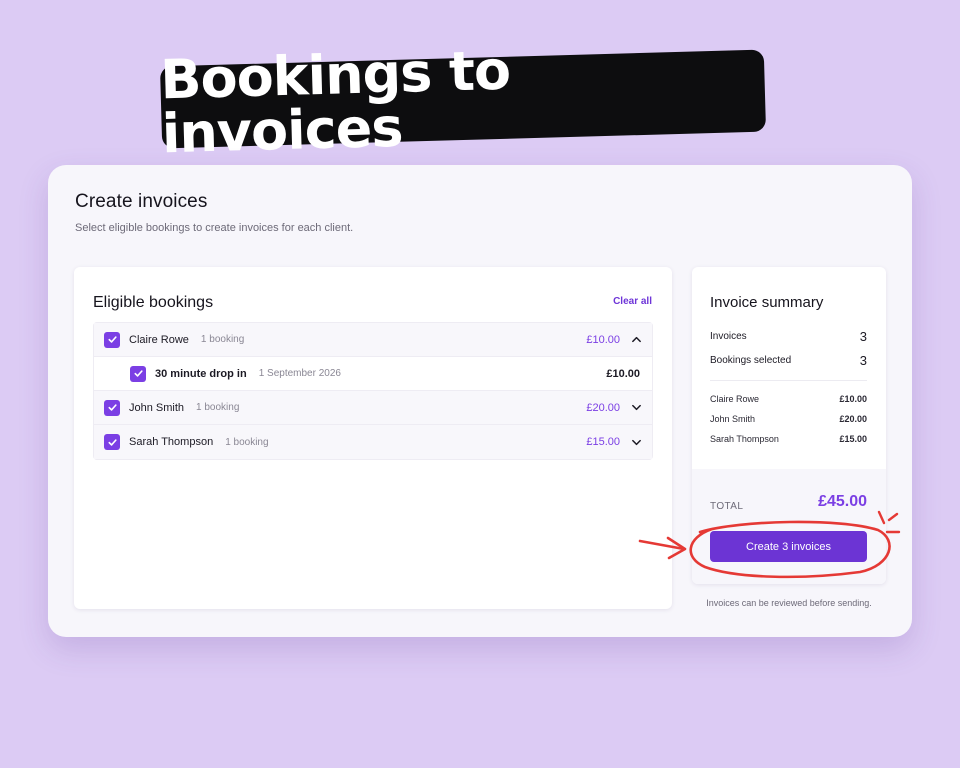 This screenshot has width=960, height=768. Describe the element at coordinates (335, 102) in the screenshot. I see `headline: Bookings to invoices` at that location.